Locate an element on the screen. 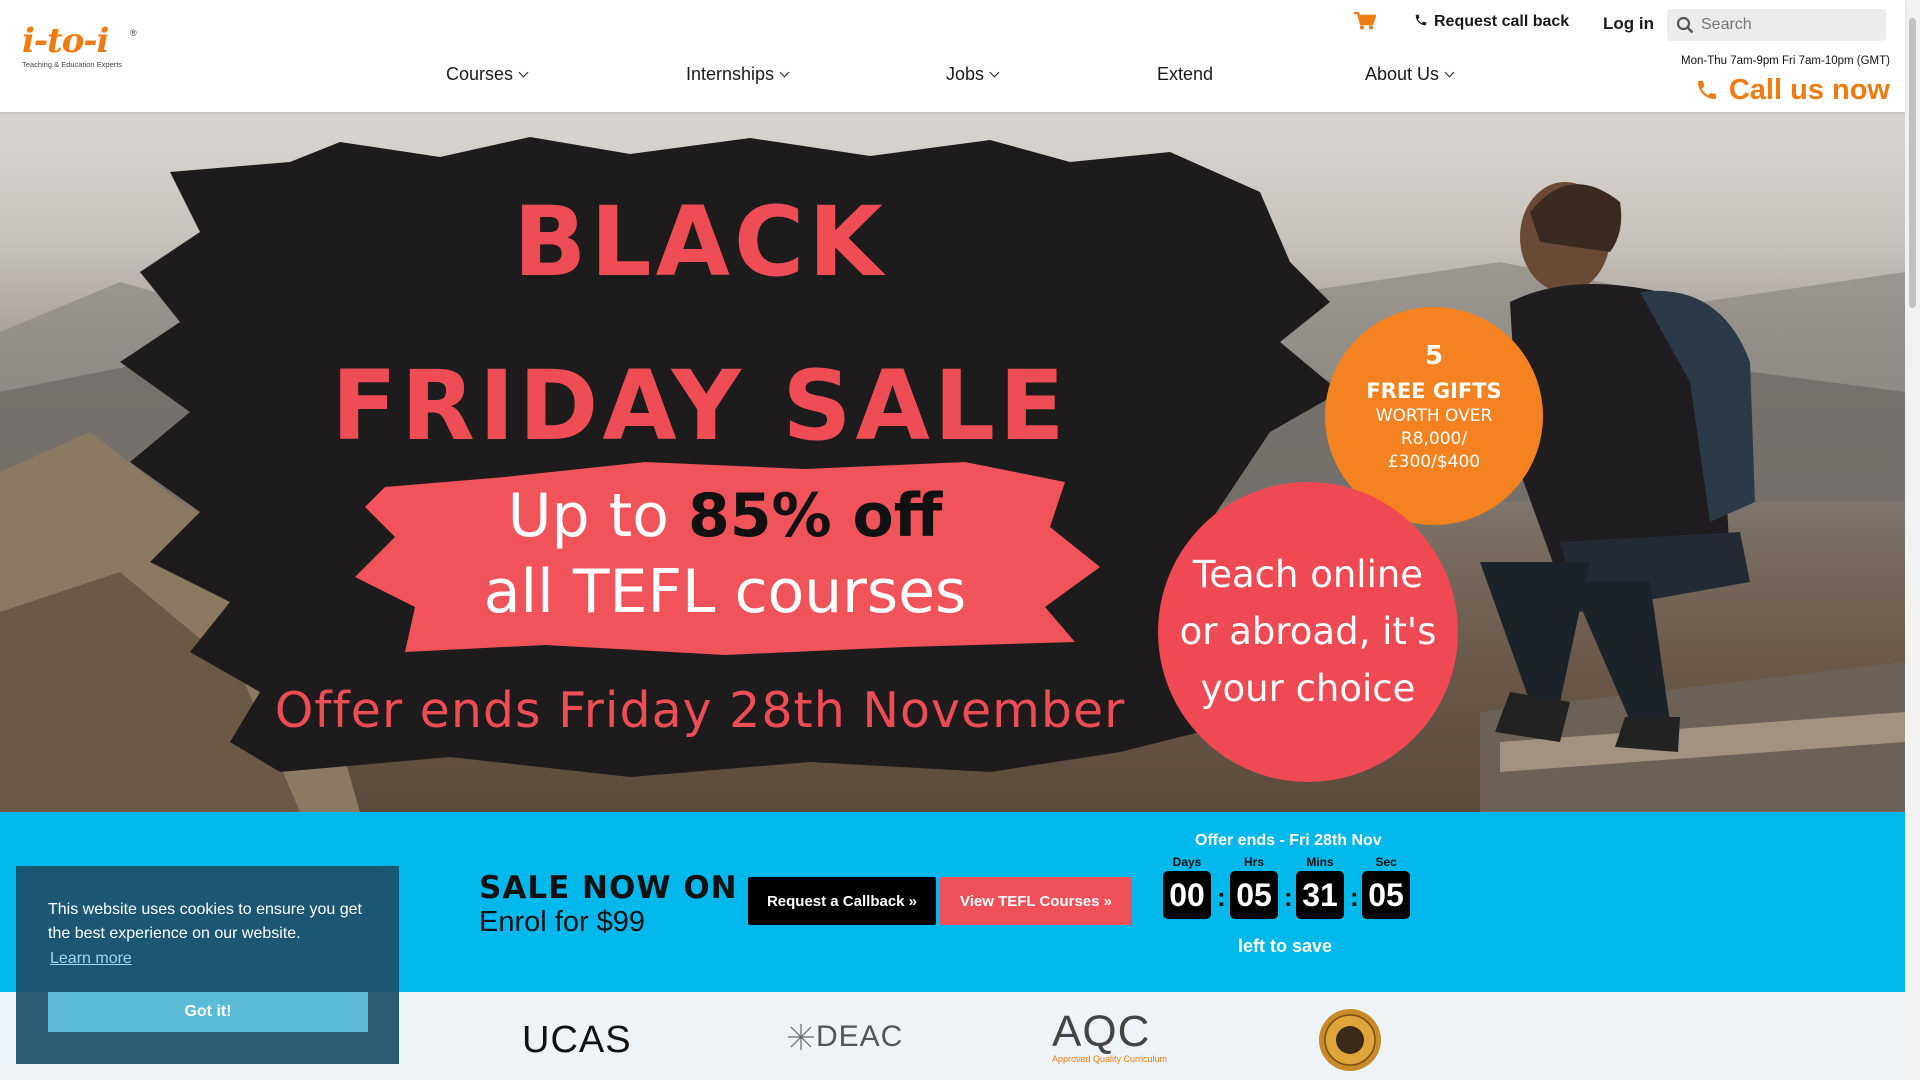 This screenshot has width=1920, height=1080. teach-line2: or abroad, it's is located at coordinates (1308, 631).